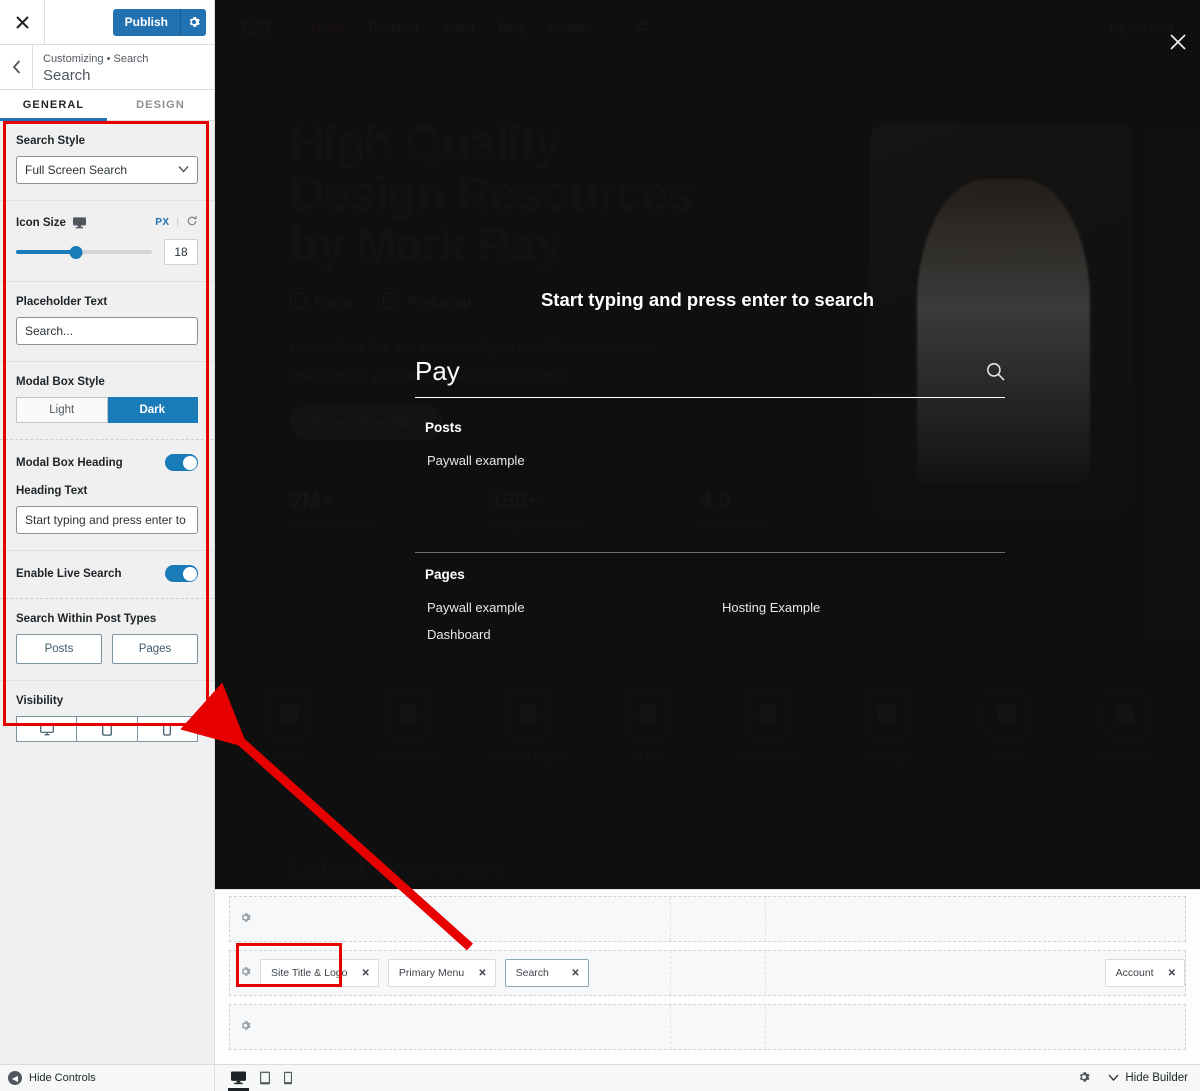 This screenshot has width=1200, height=1091. Describe the element at coordinates (51, 141) in the screenshot. I see `search-style-label: Search Style` at that location.